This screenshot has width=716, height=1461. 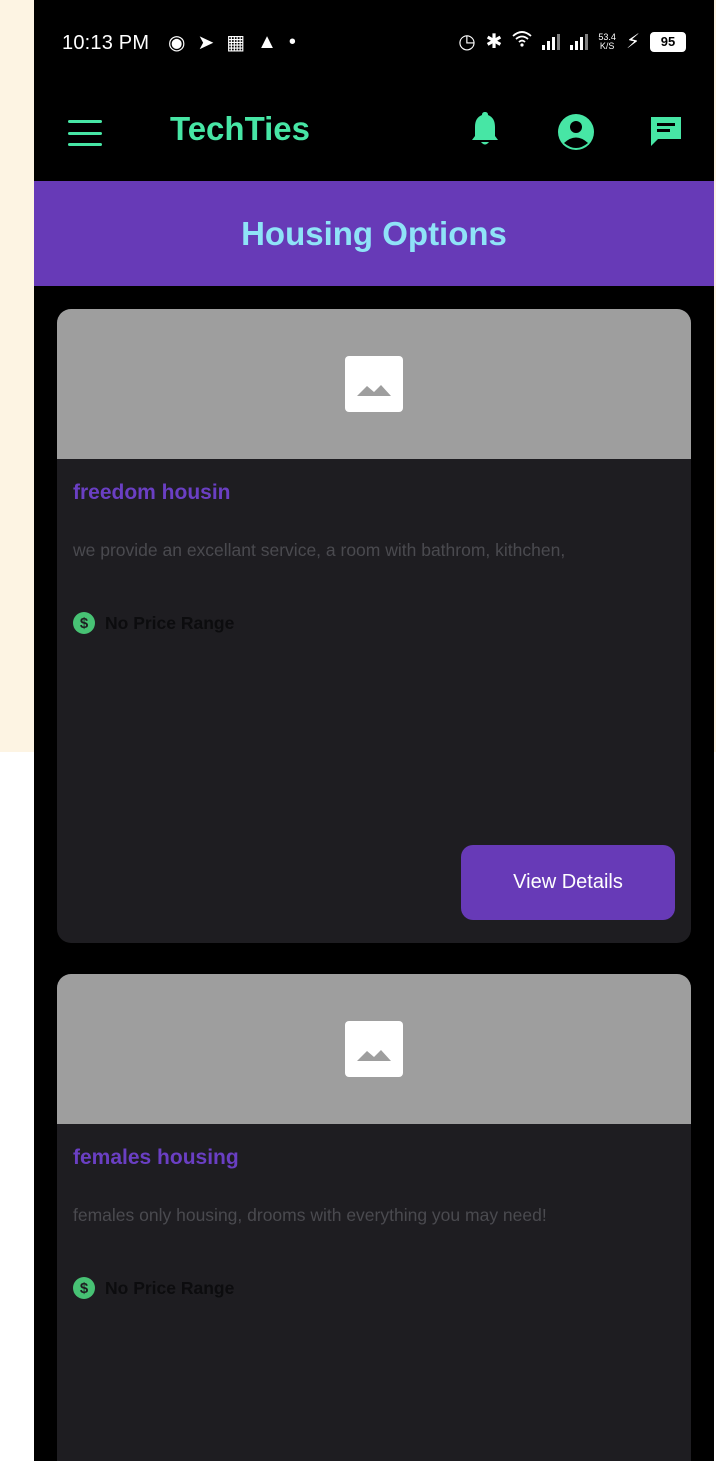 What do you see at coordinates (236, 43) in the screenshot?
I see `sim-icon: ▦` at bounding box center [236, 43].